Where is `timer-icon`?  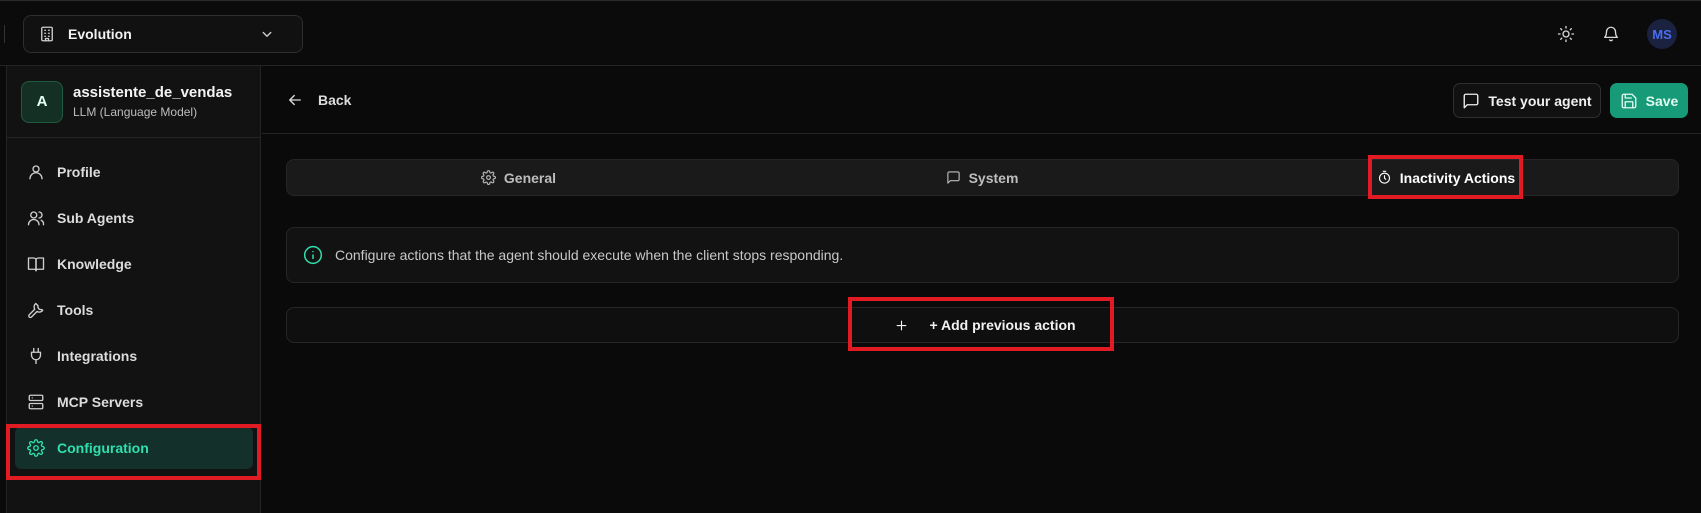
timer-icon is located at coordinates (1384, 177).